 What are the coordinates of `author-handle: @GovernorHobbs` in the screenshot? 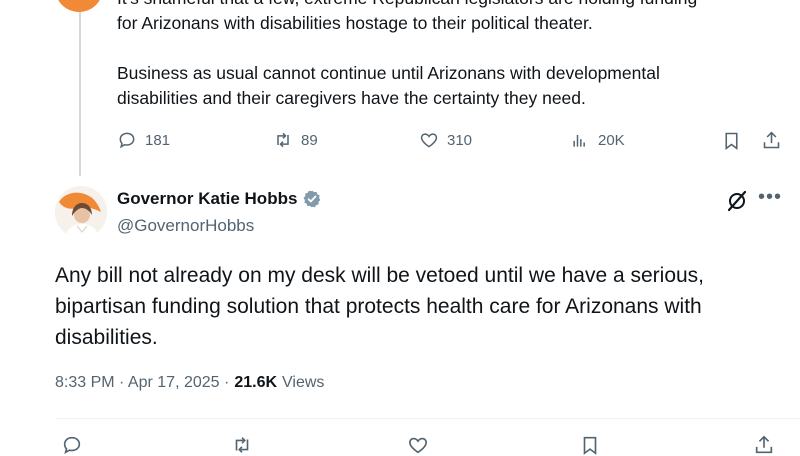 It's located at (185, 226).